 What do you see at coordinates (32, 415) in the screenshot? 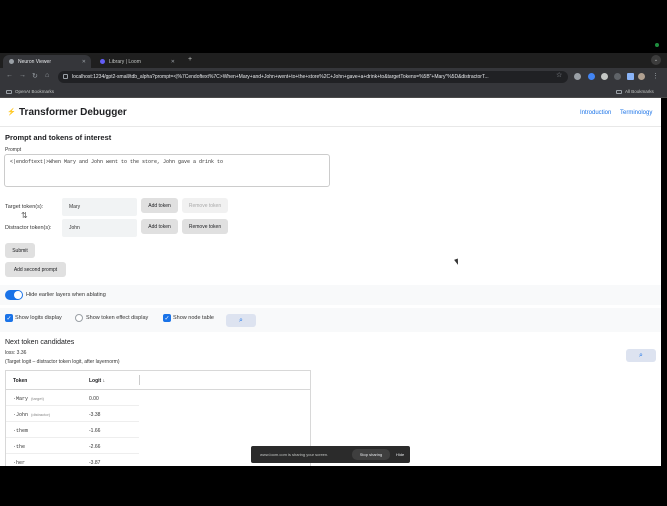
I see `token-cell: ·John (distractor)` at bounding box center [32, 415].